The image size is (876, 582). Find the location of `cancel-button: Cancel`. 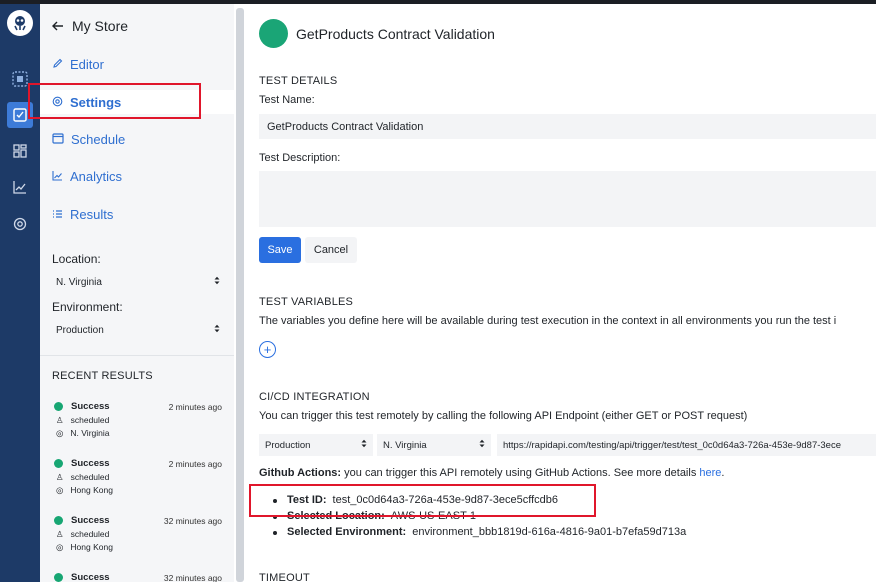

cancel-button: Cancel is located at coordinates (331, 250).